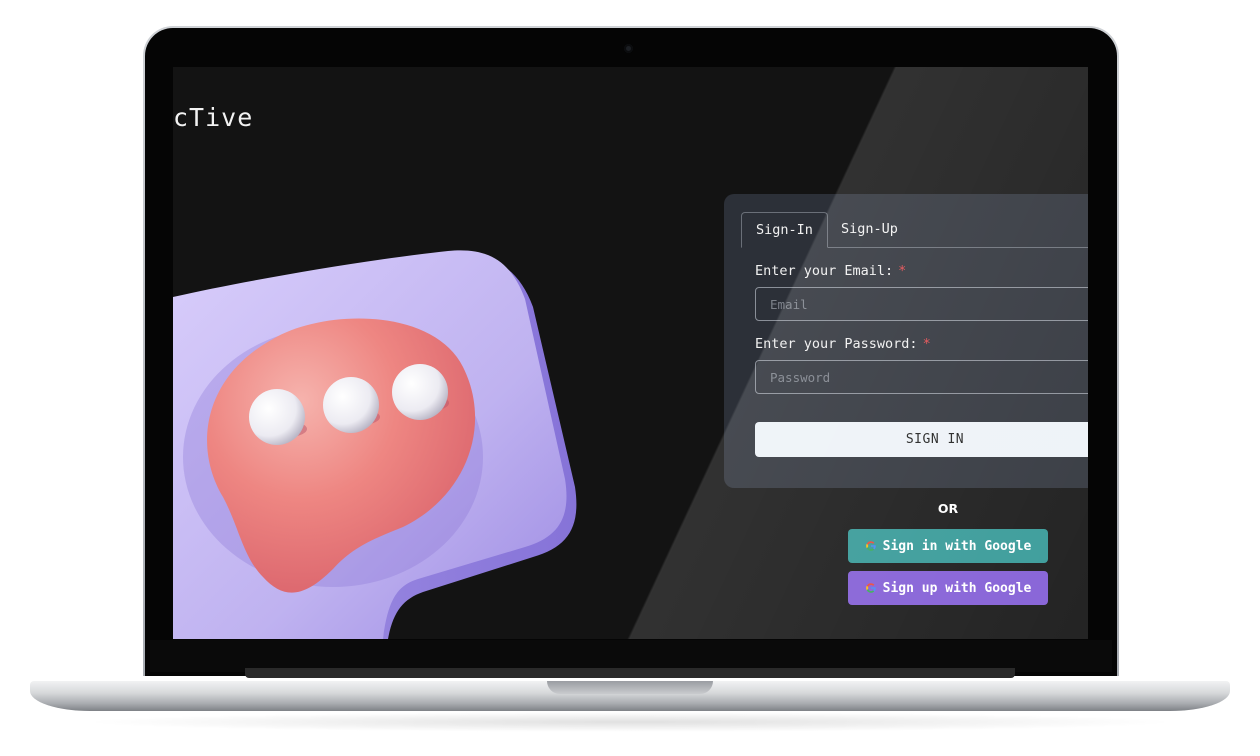 The height and width of the screenshot is (756, 1260). Describe the element at coordinates (914, 230) in the screenshot. I see `auth-tabs: Sign-In Sign-Up` at that location.